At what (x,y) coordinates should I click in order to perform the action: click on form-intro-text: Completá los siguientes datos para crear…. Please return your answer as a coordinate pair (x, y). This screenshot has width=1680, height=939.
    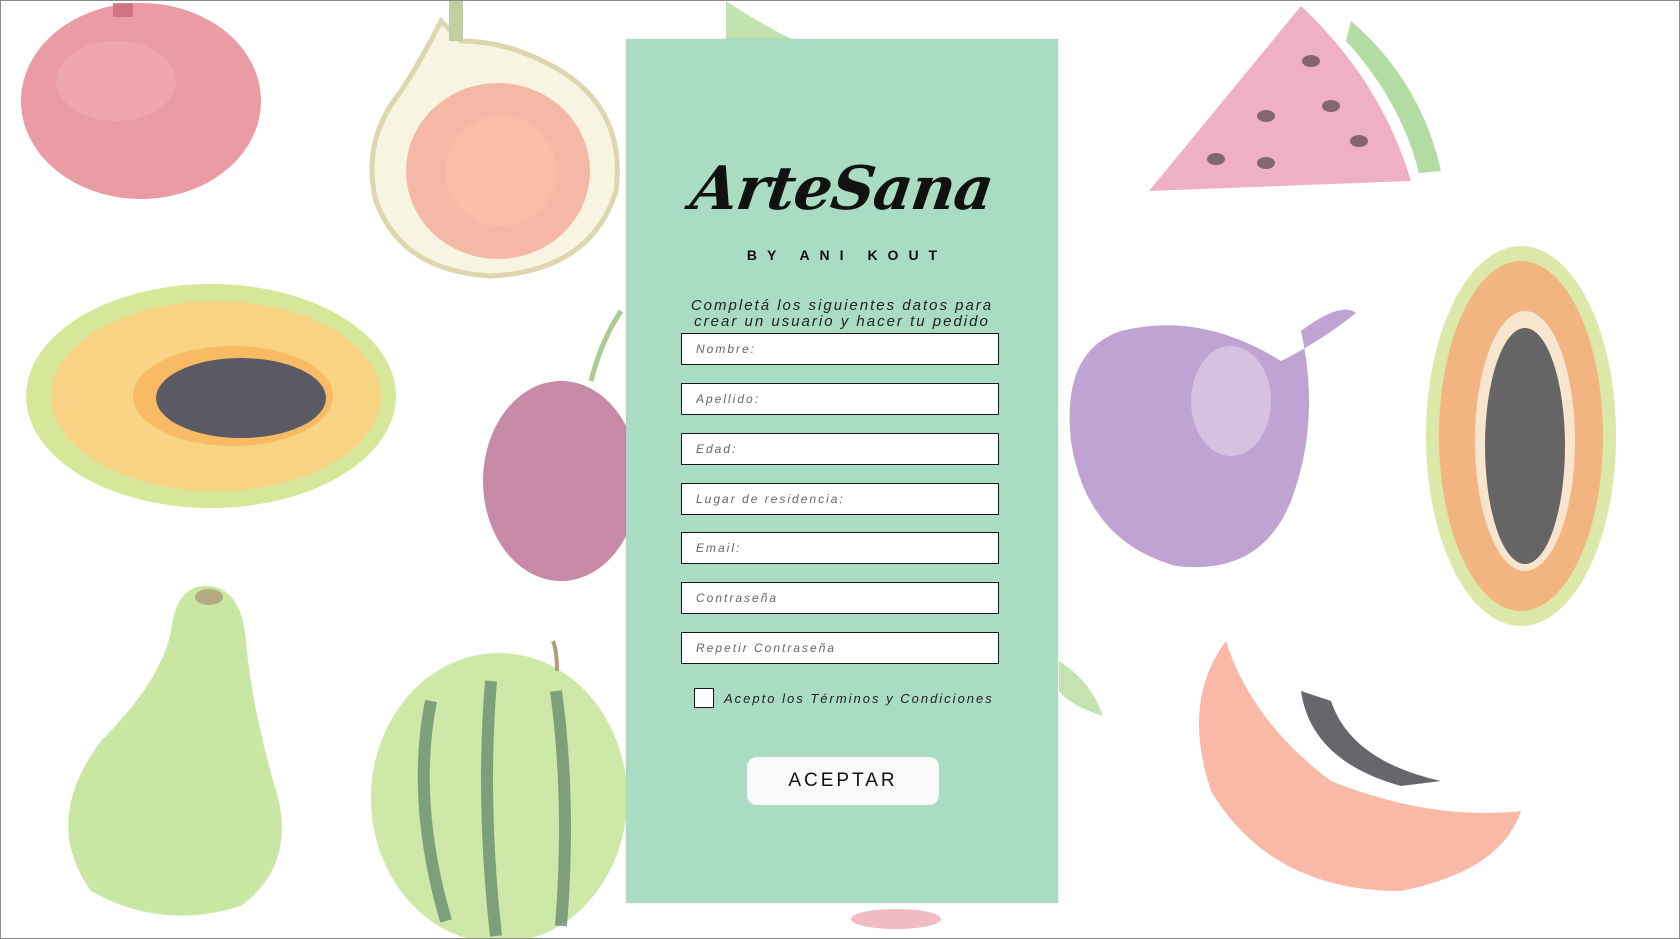
    Looking at the image, I should click on (842, 313).